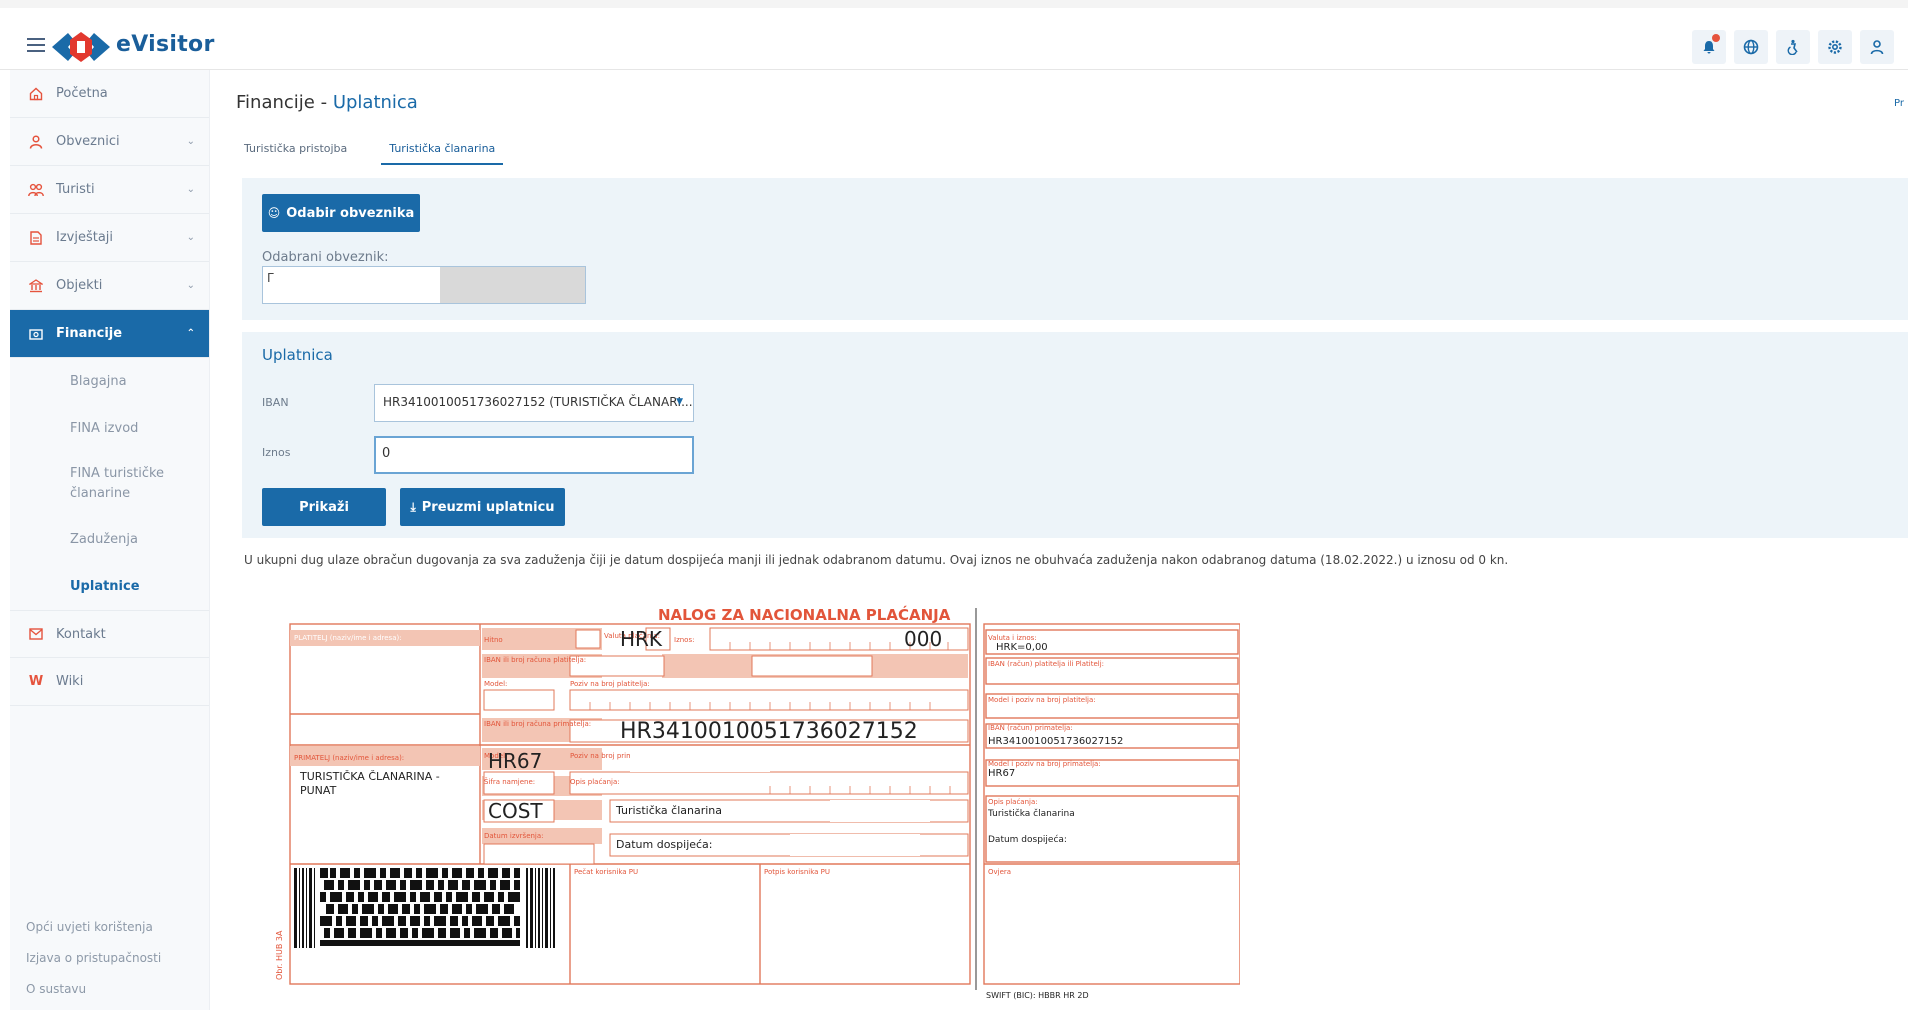 The height and width of the screenshot is (1010, 1908). What do you see at coordinates (36, 45) in the screenshot?
I see `menu-icon` at bounding box center [36, 45].